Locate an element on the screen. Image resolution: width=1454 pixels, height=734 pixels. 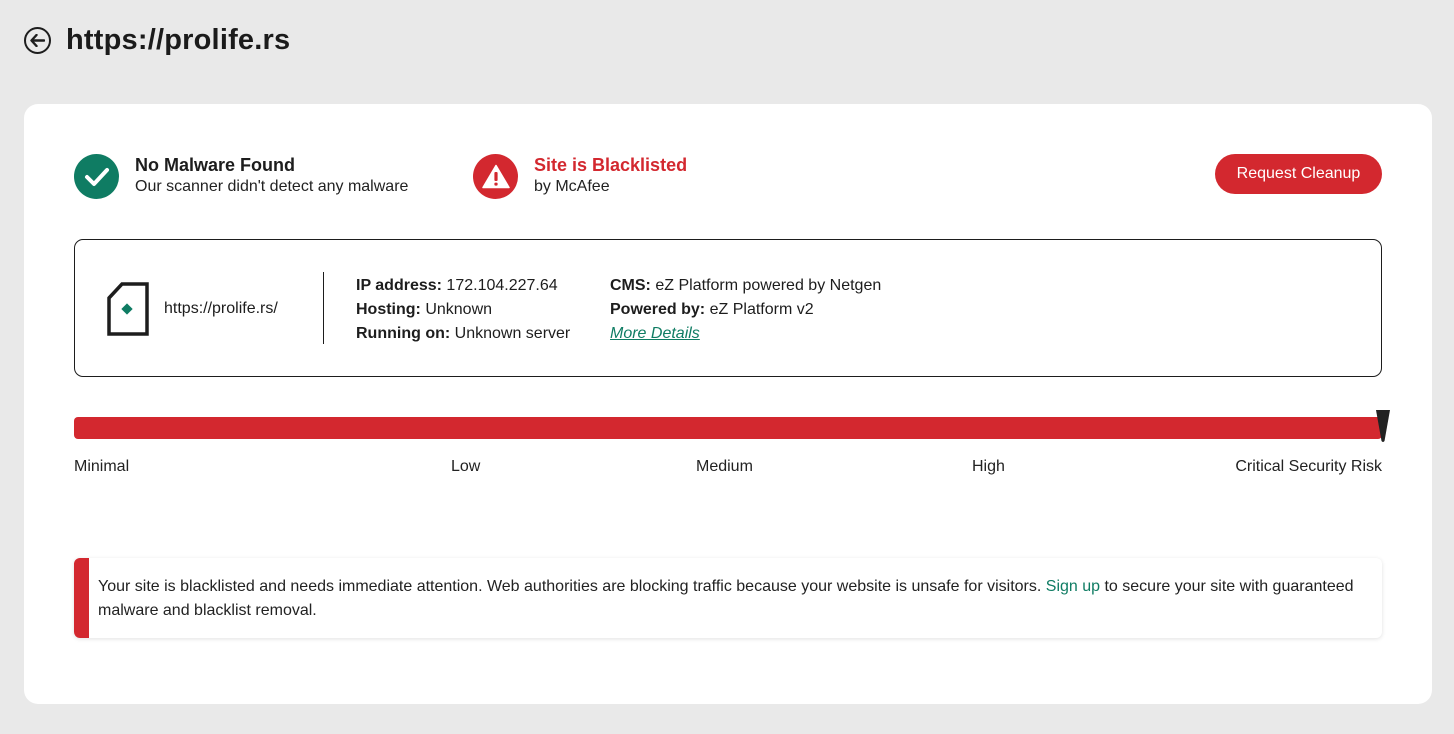
warning-icon is located at coordinates (495, 176).